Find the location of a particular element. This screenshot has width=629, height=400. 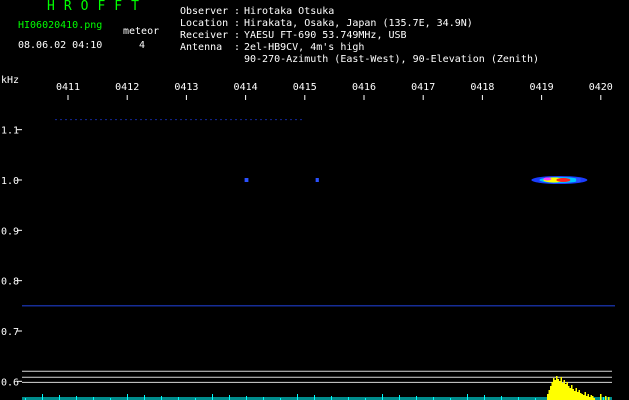

y-tick-label: 1.0 is located at coordinates (10, 181).